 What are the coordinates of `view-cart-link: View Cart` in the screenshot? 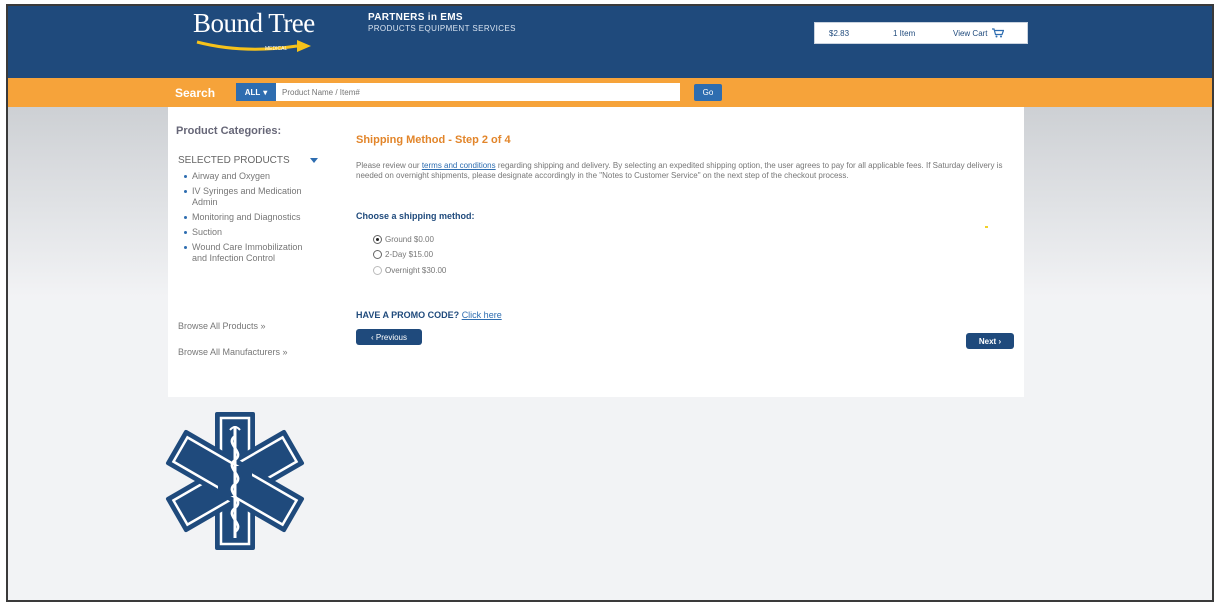 It's located at (978, 33).